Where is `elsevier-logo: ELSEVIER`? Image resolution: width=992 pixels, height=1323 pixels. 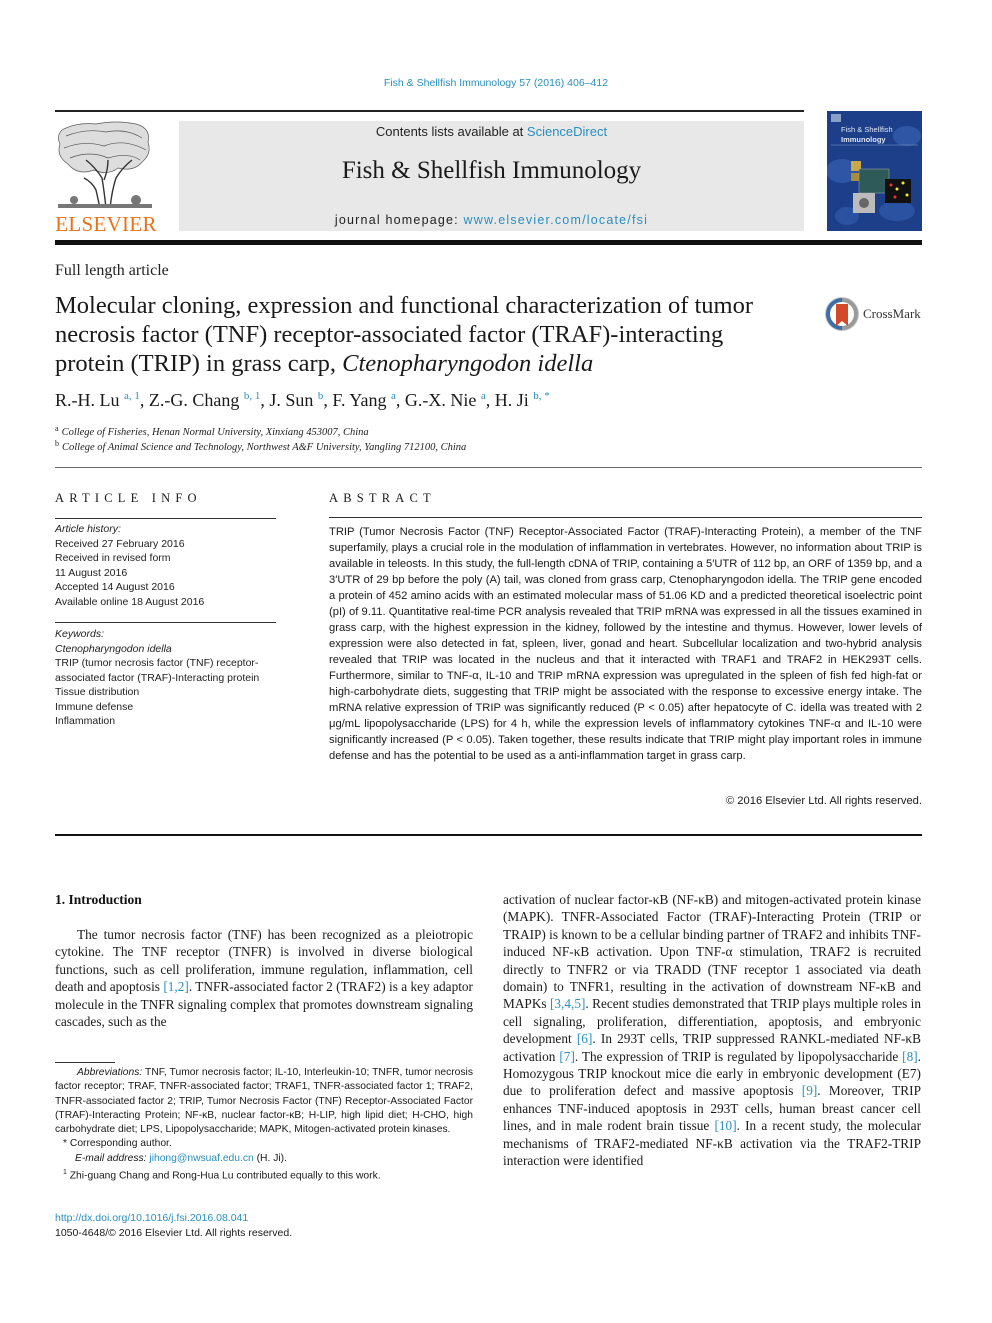
elsevier-logo: ELSEVIER is located at coordinates (105, 177).